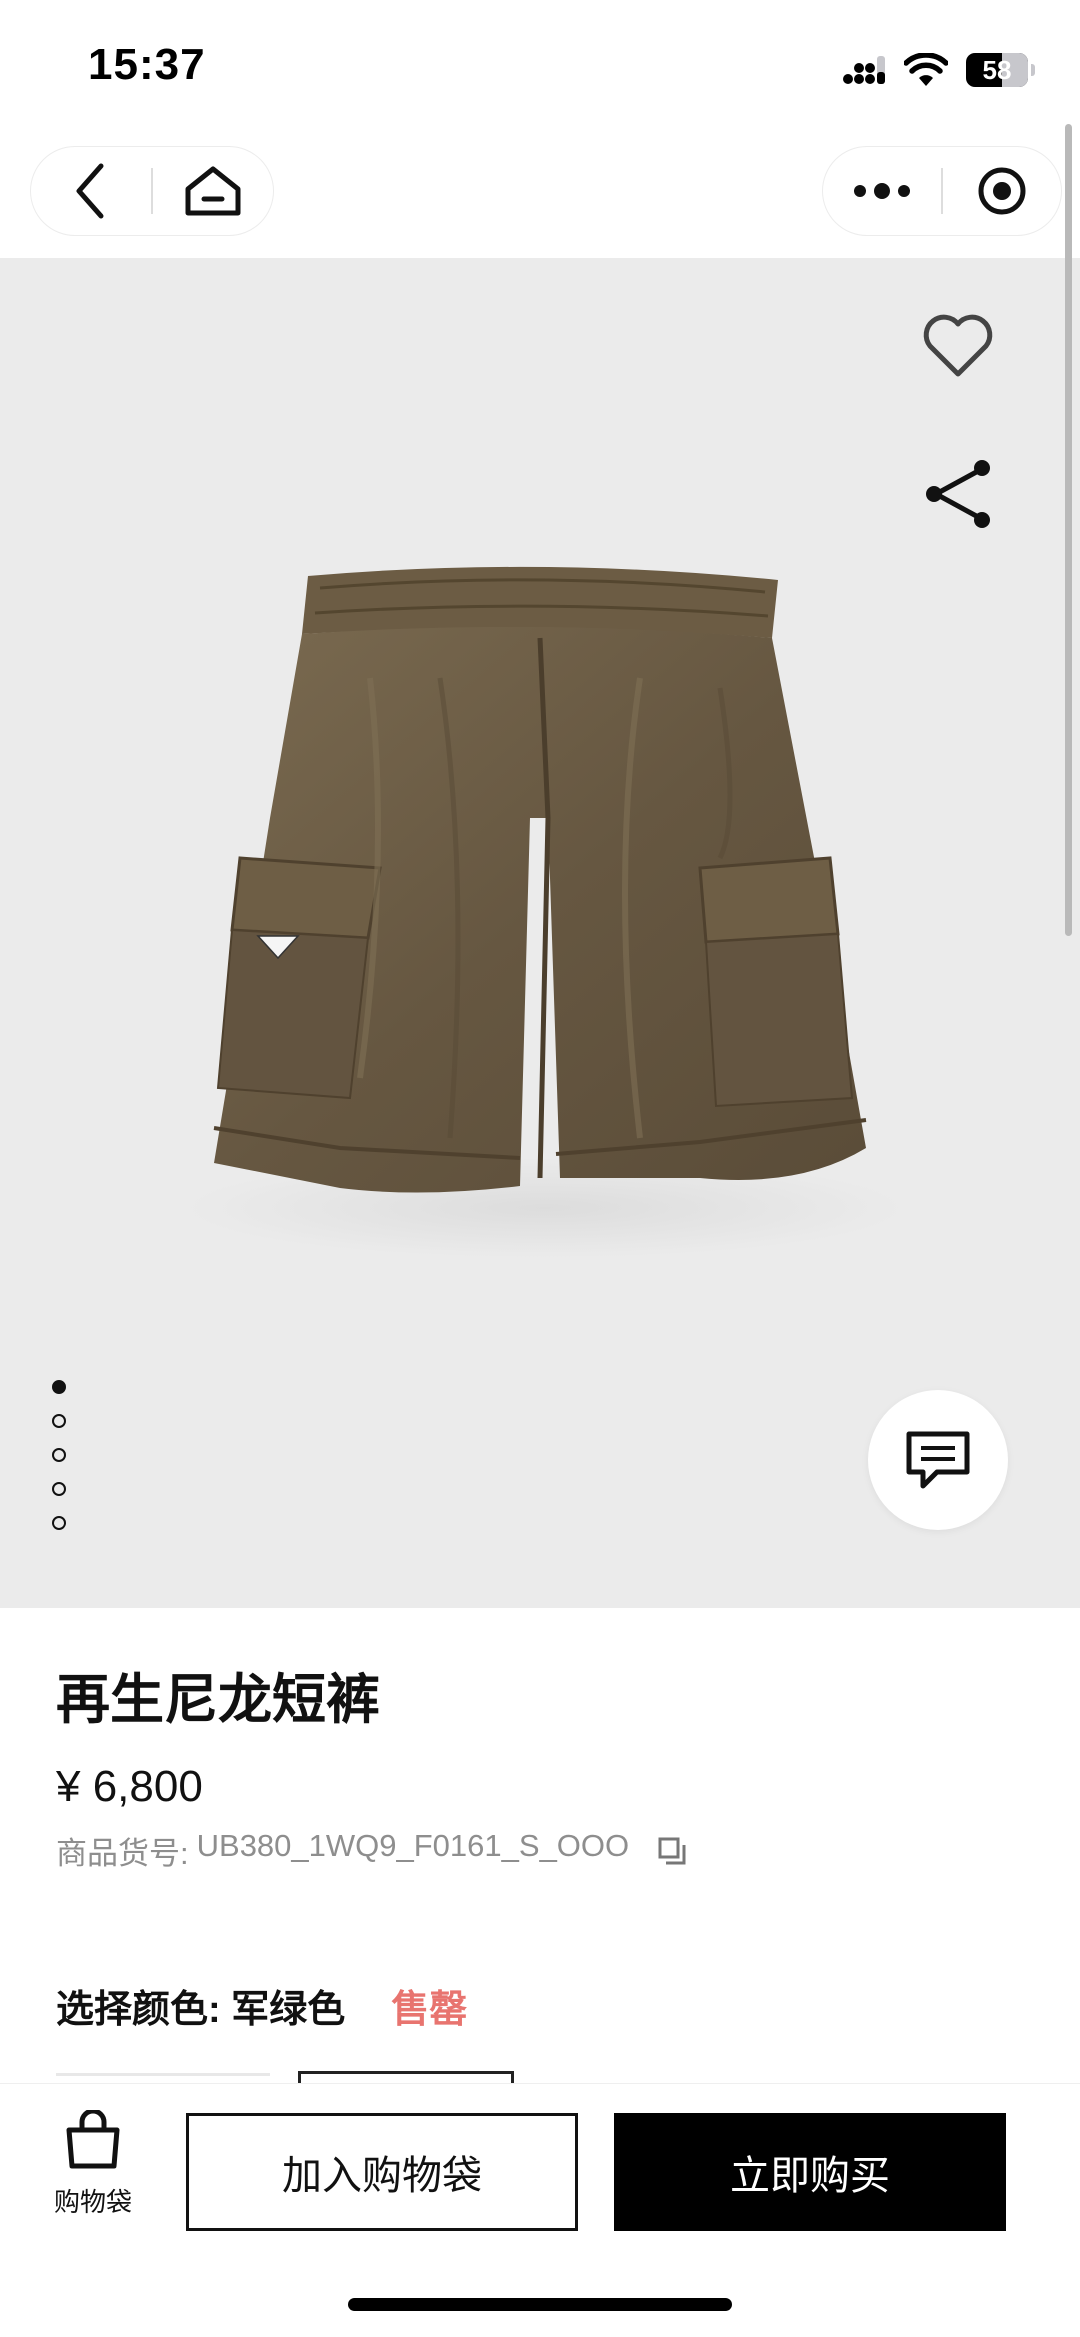 This screenshot has width=1080, height=2337. Describe the element at coordinates (93, 2139) in the screenshot. I see `shopping-bag-icon` at that location.